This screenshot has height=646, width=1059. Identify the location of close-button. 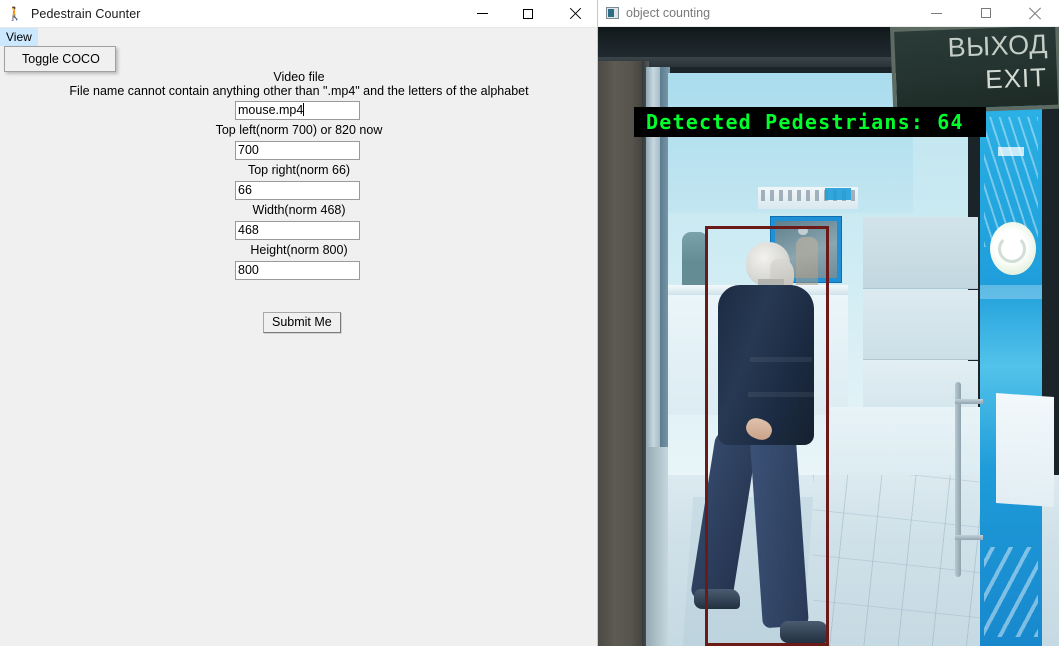
(574, 14).